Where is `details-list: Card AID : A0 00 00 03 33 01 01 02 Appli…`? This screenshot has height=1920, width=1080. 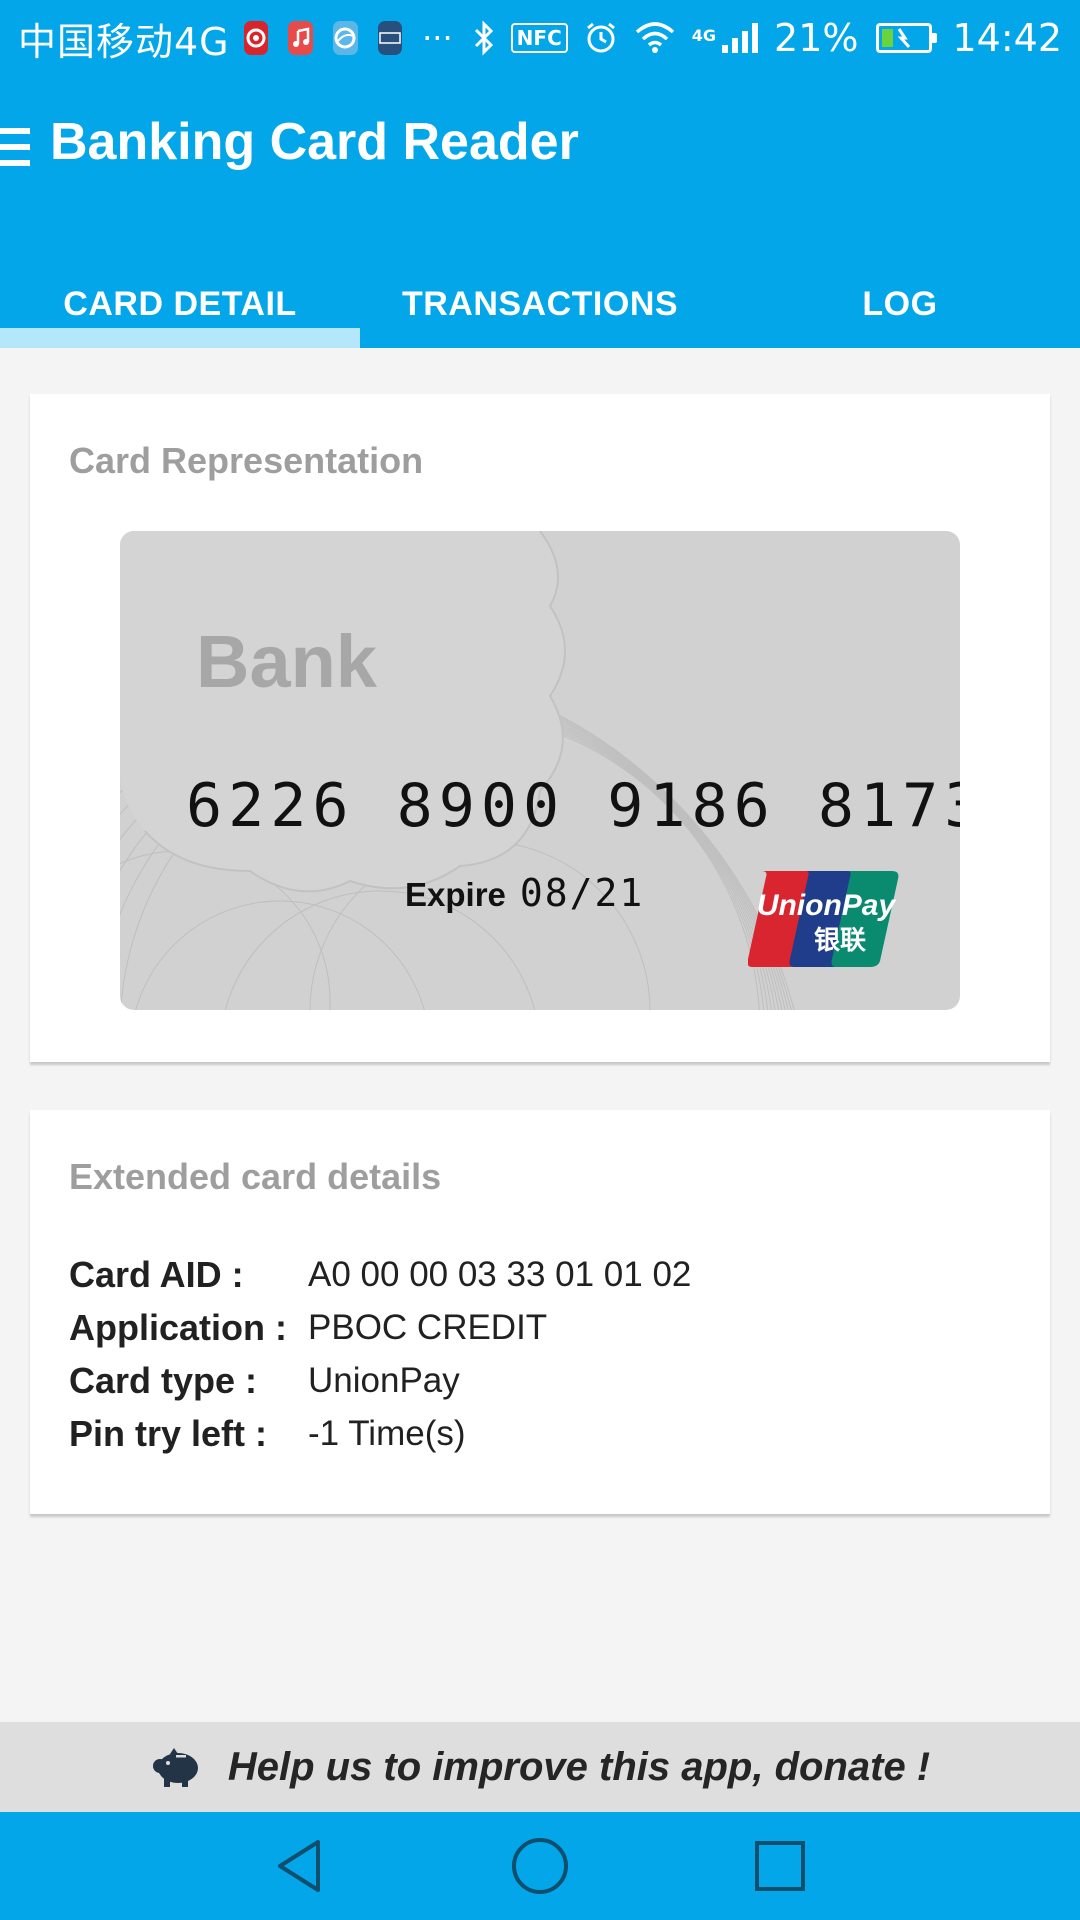
details-list: Card AID : A0 00 00 03 33 01 01 02 Appli… is located at coordinates (380, 1354).